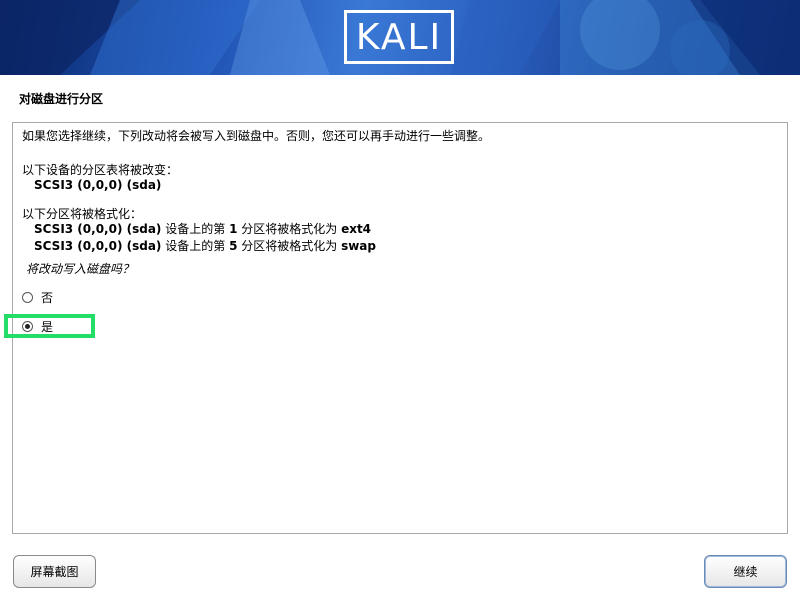 Image resolution: width=800 pixels, height=600 pixels. I want to click on format-line-filesystem: swap, so click(358, 246).